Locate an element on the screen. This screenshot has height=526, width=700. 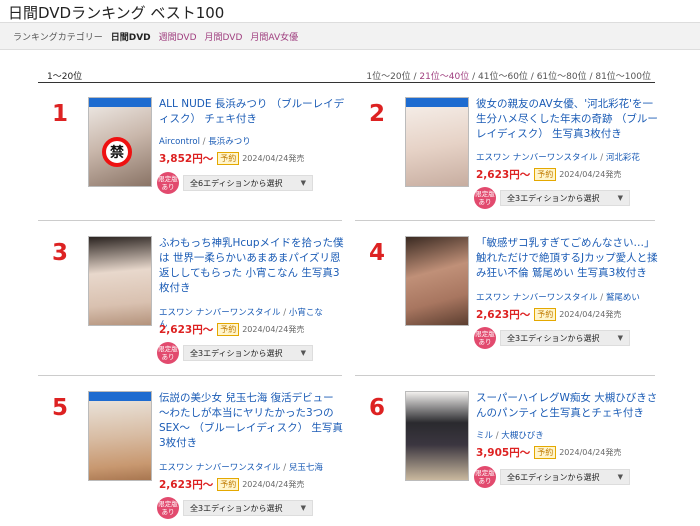
pager-link-61-80: 61位〜80位 is located at coordinates (562, 77).